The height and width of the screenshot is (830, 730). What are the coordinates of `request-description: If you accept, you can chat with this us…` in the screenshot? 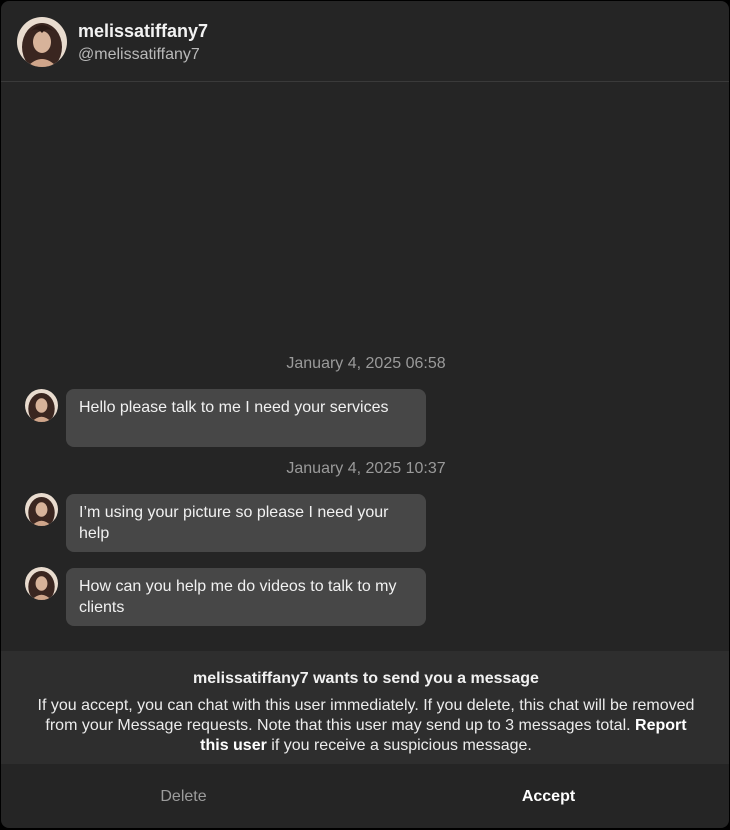 It's located at (366, 726).